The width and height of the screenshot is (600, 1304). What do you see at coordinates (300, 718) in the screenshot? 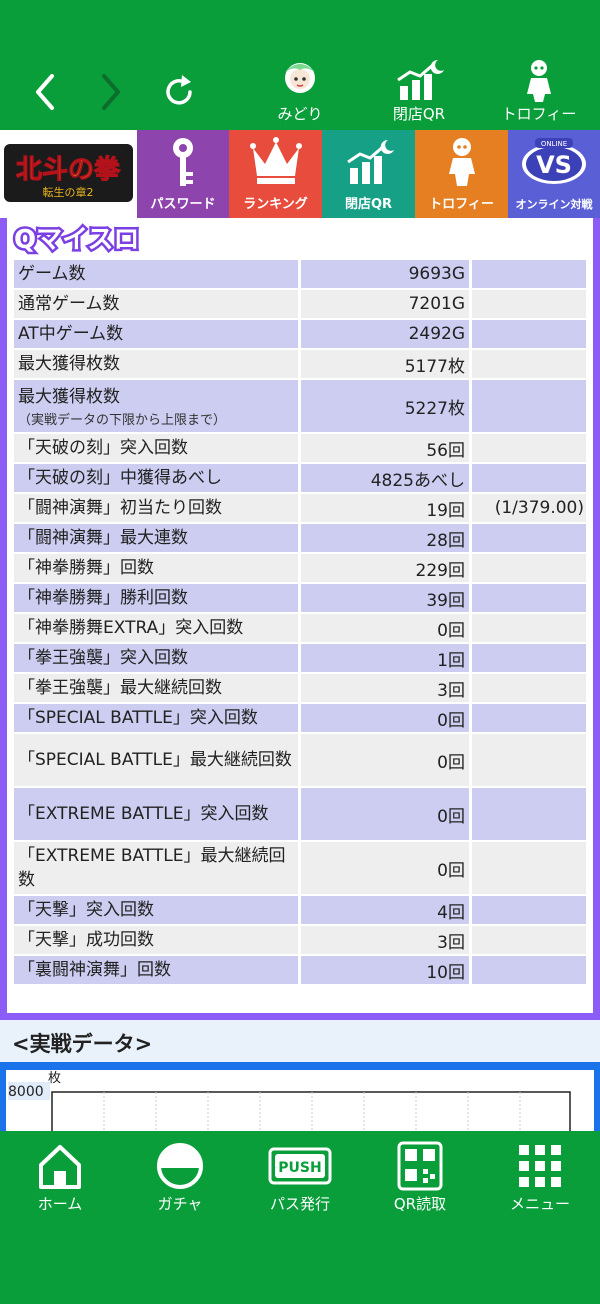
I see `stat-row: 「SPECIAL BATTLE」突入回数 0回` at bounding box center [300, 718].